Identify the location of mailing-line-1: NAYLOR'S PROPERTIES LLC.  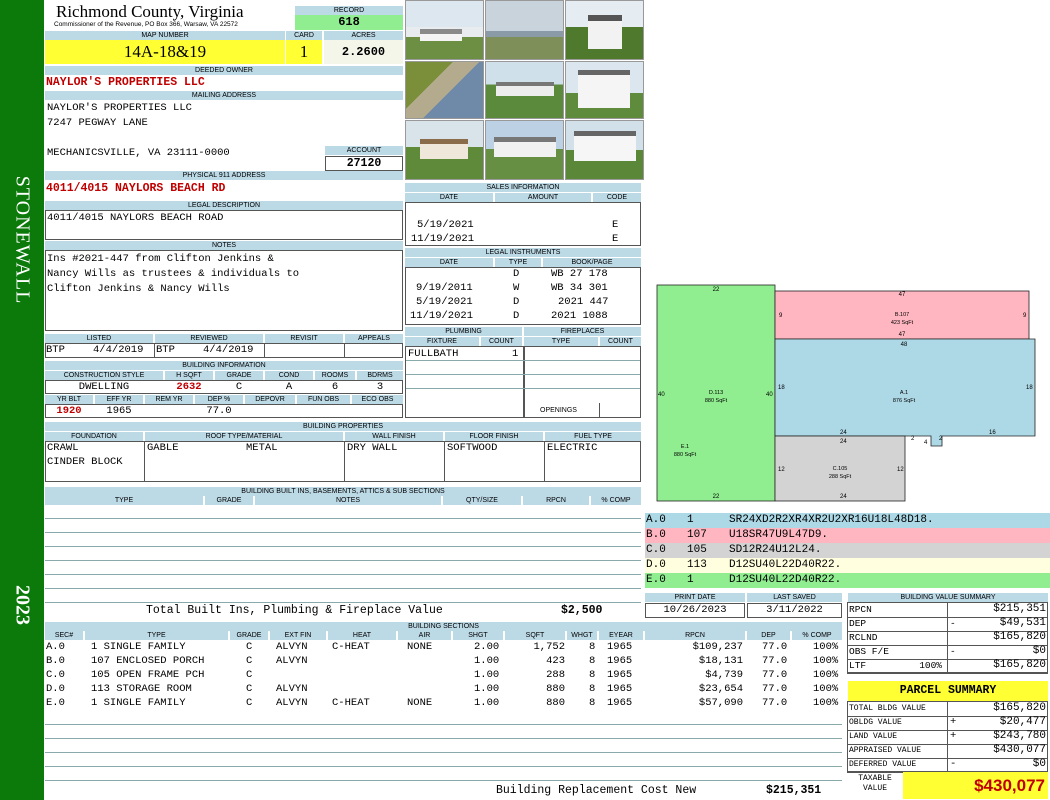
(119, 108).